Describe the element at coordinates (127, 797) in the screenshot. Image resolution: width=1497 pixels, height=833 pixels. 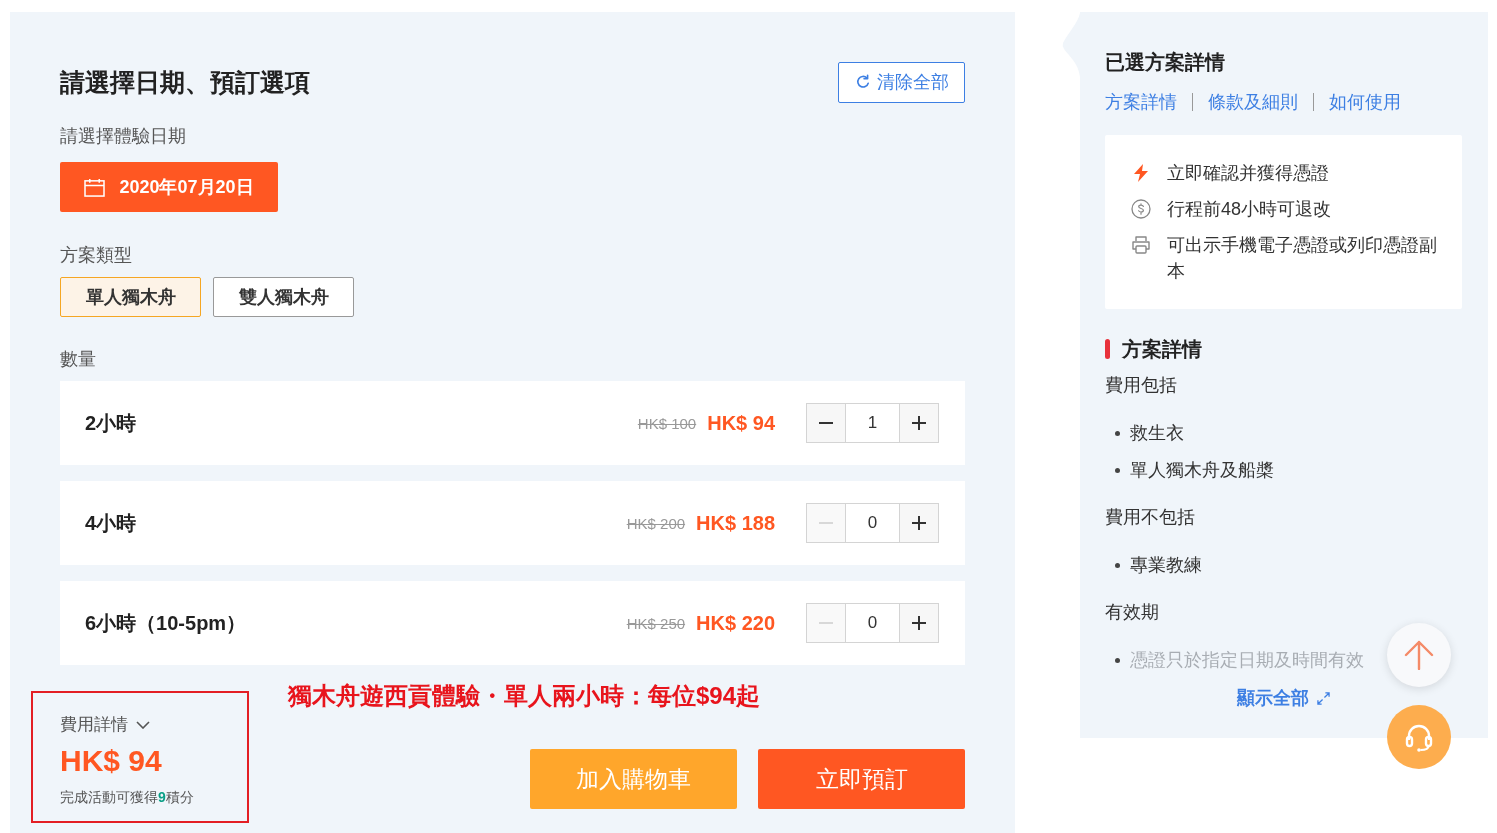
I see `points-note: 完成活動可獲得9積分` at that location.